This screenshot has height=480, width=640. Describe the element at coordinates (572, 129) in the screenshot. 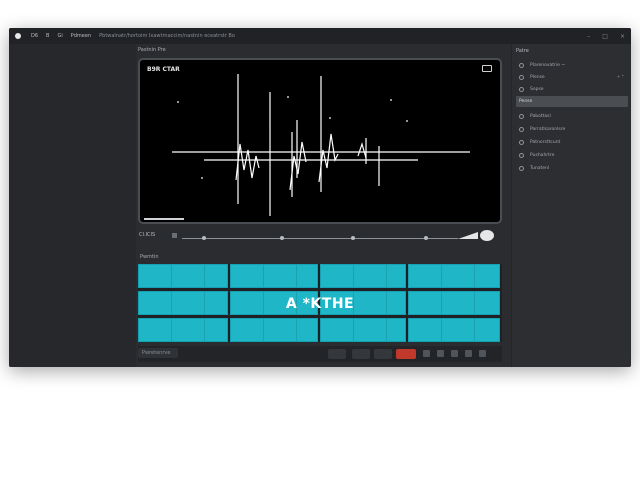

I see `panel-row: Parratlsaronlsre` at that location.